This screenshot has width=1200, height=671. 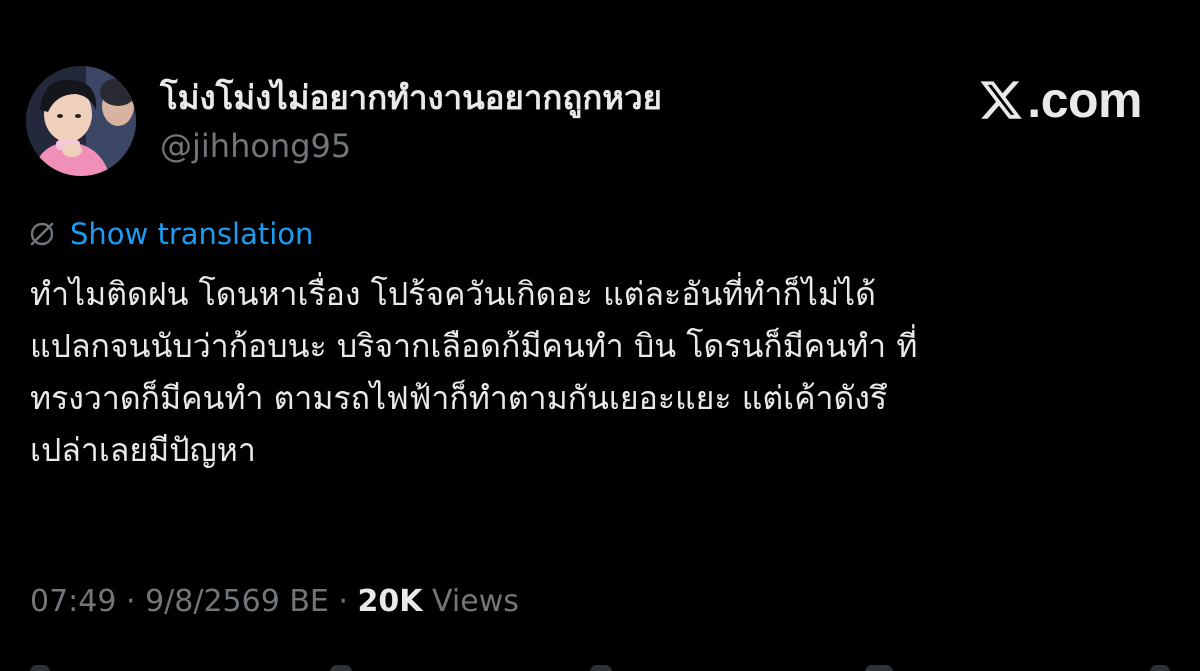 What do you see at coordinates (411, 98) in the screenshot?
I see `author-display-name: โม่งโม่งไม่อยากทำงานอยากถูกหวย` at bounding box center [411, 98].